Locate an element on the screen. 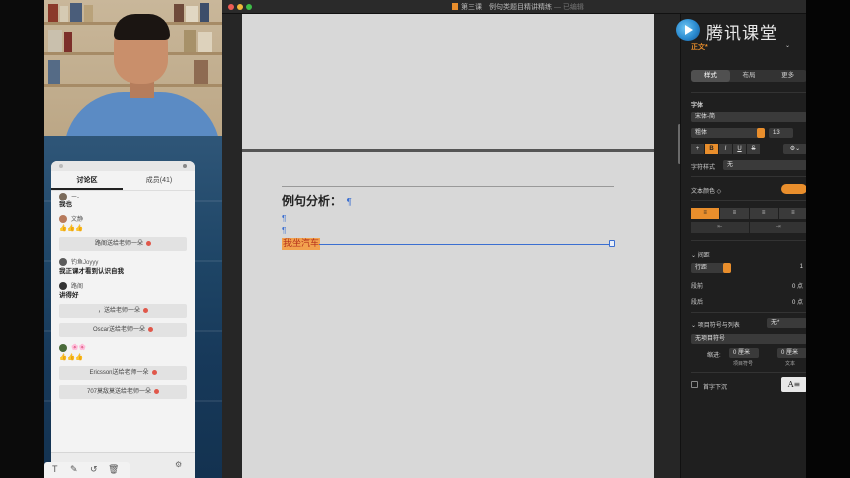  undo-icon: ↺ is located at coordinates (94, 469).